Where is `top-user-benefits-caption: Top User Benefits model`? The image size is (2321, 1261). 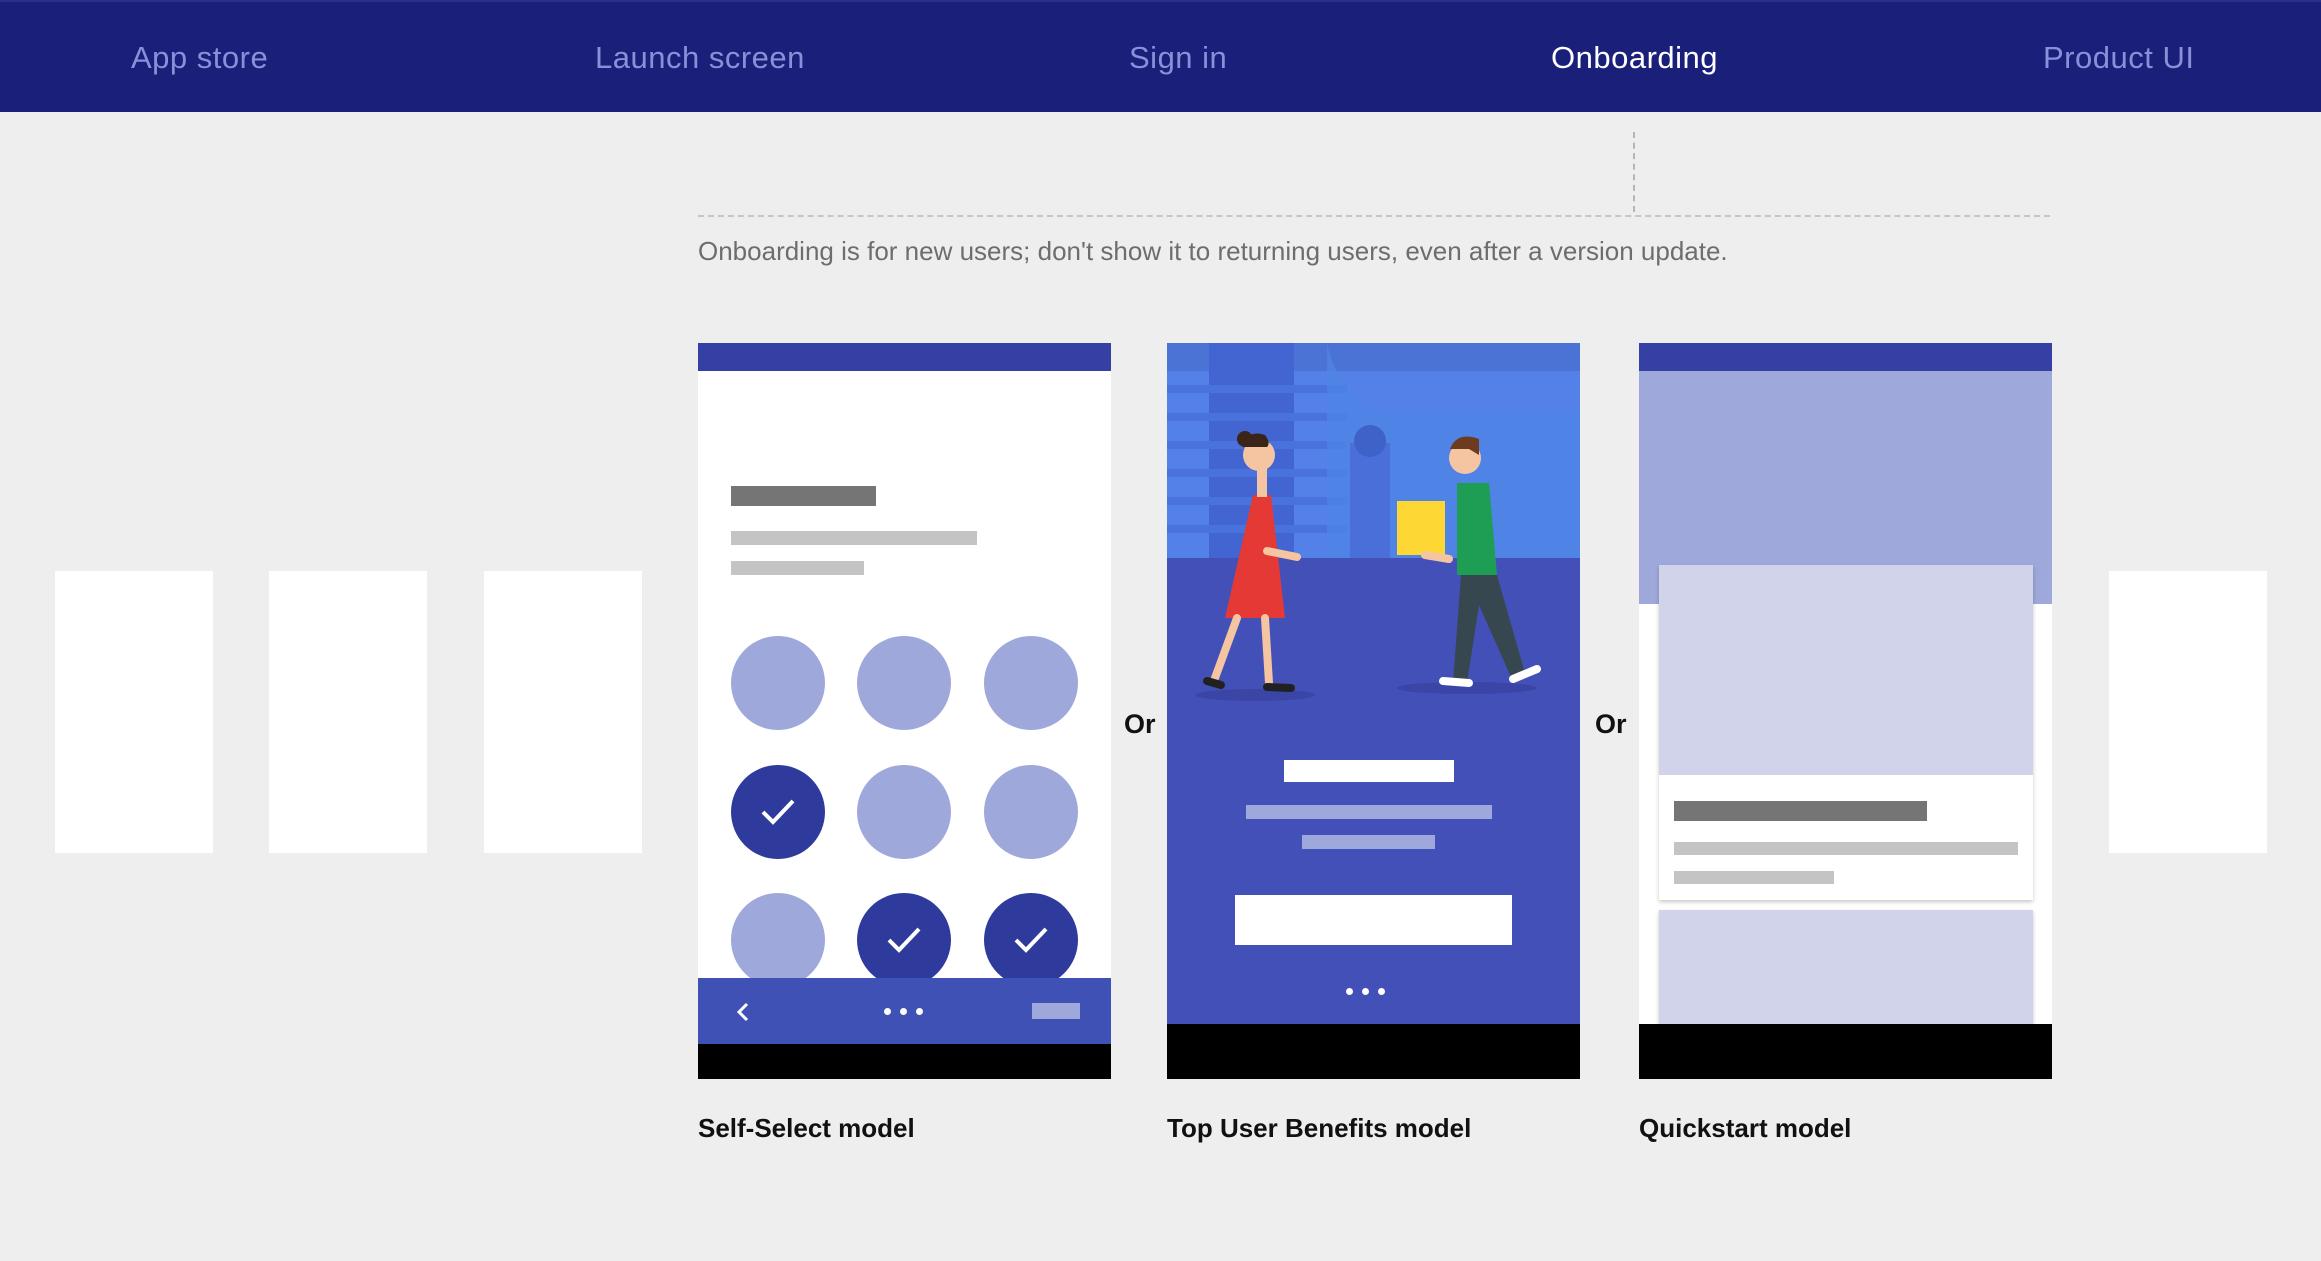
top-user-benefits-caption: Top User Benefits model is located at coordinates (1319, 1128).